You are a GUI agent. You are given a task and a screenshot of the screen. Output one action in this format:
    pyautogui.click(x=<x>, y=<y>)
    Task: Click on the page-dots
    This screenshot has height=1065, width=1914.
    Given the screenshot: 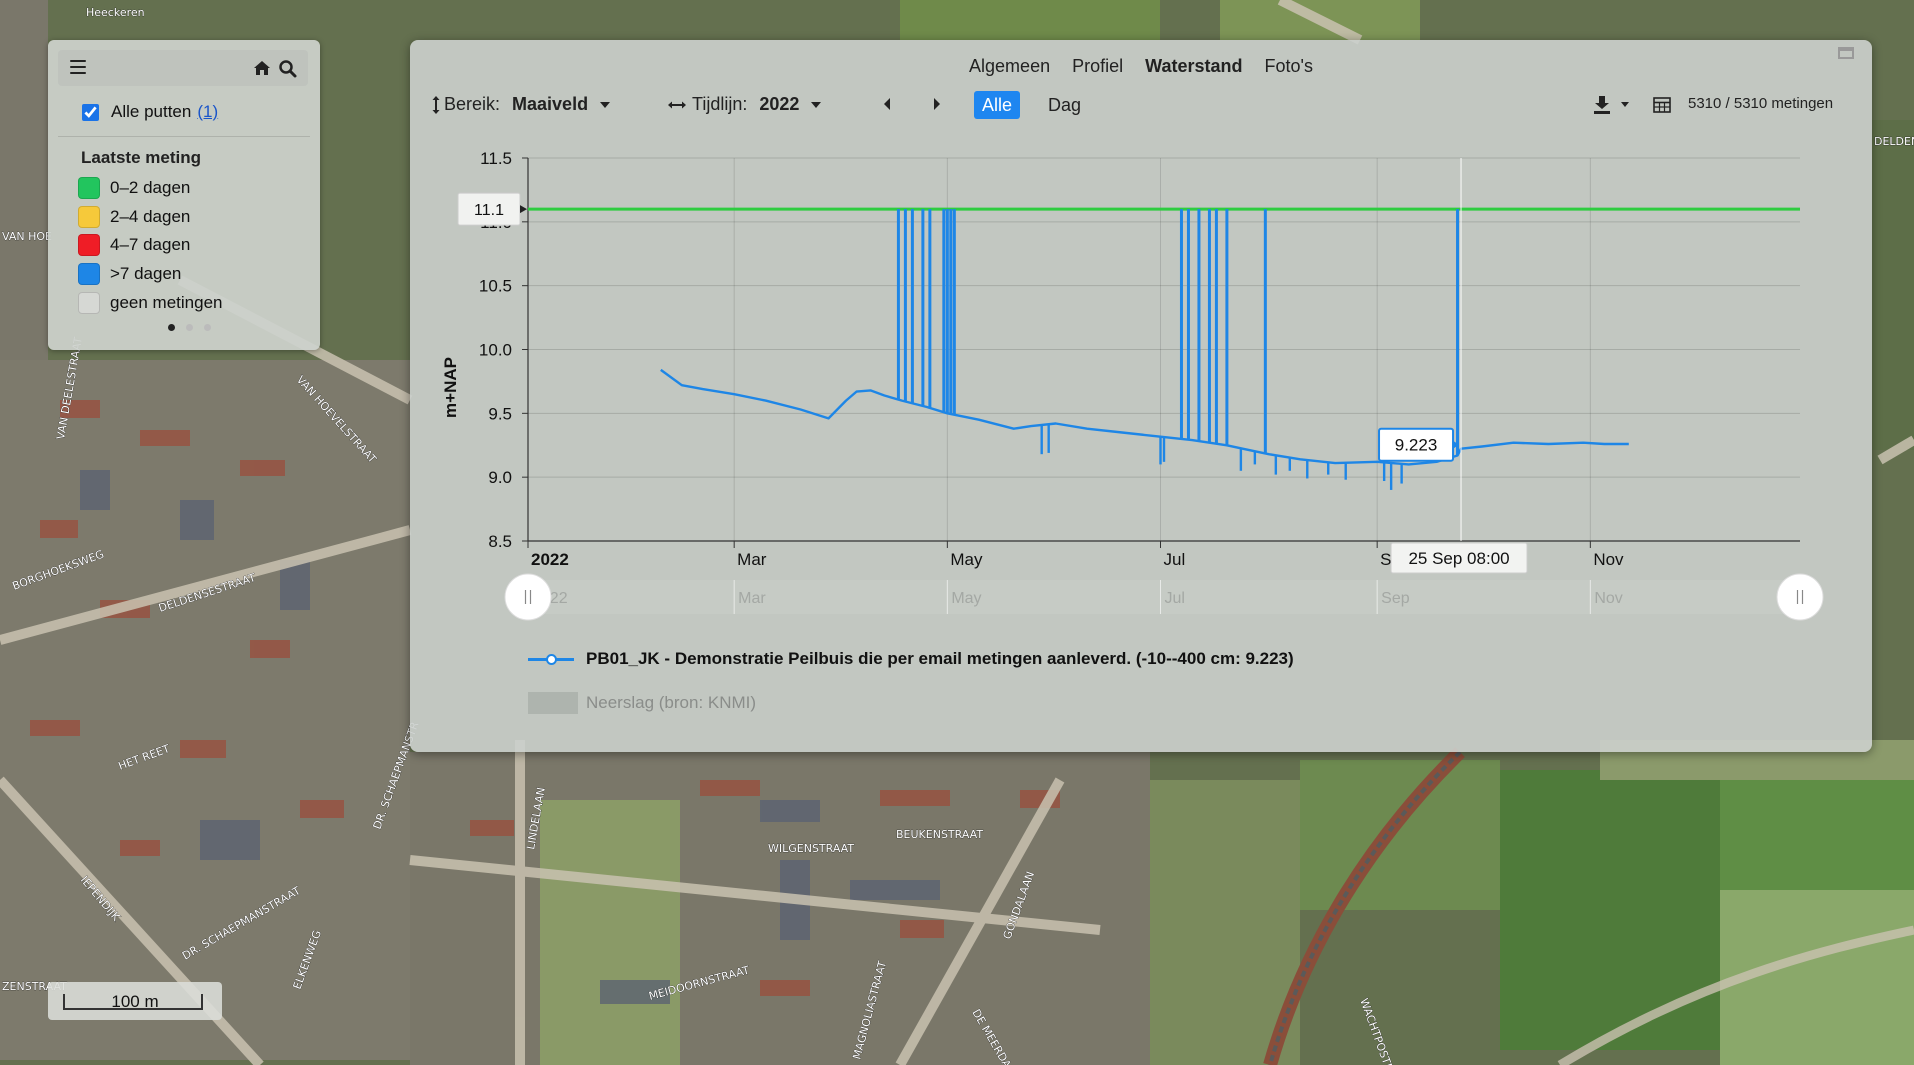 What is the action you would take?
    pyautogui.click(x=189, y=327)
    